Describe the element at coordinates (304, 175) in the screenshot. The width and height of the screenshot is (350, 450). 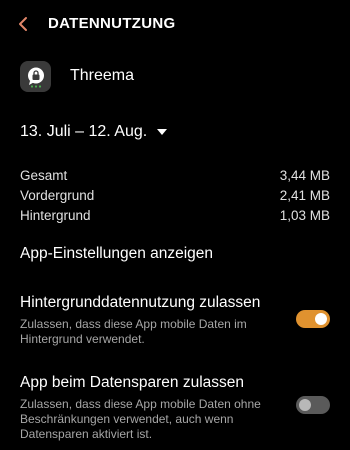
I see `usage-value: 3,44 MB` at that location.